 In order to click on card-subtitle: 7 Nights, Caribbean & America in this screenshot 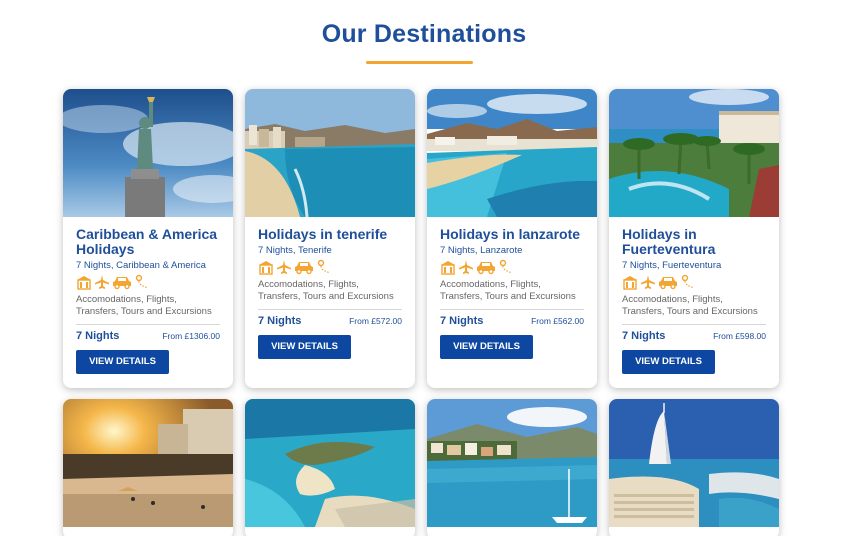, I will do `click(141, 265)`.